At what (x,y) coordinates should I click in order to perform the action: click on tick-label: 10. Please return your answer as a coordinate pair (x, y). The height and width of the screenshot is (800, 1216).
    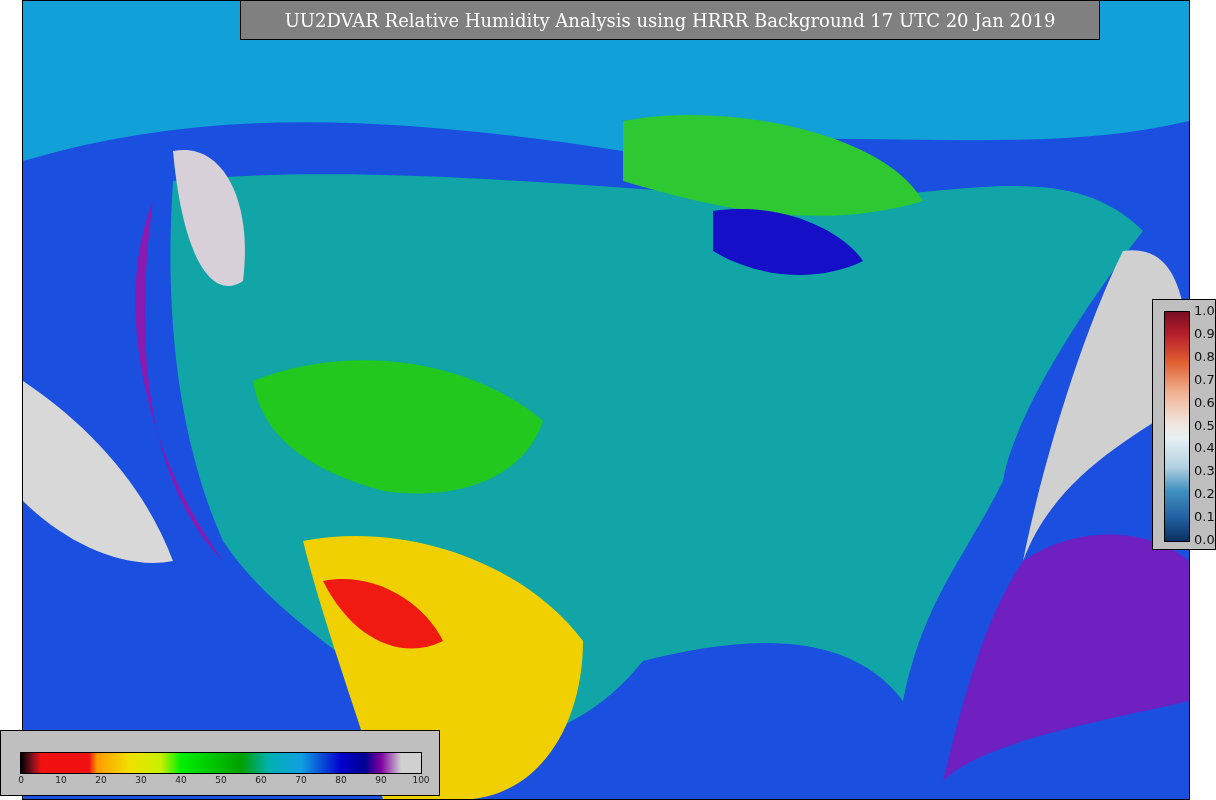
    Looking at the image, I should click on (61, 780).